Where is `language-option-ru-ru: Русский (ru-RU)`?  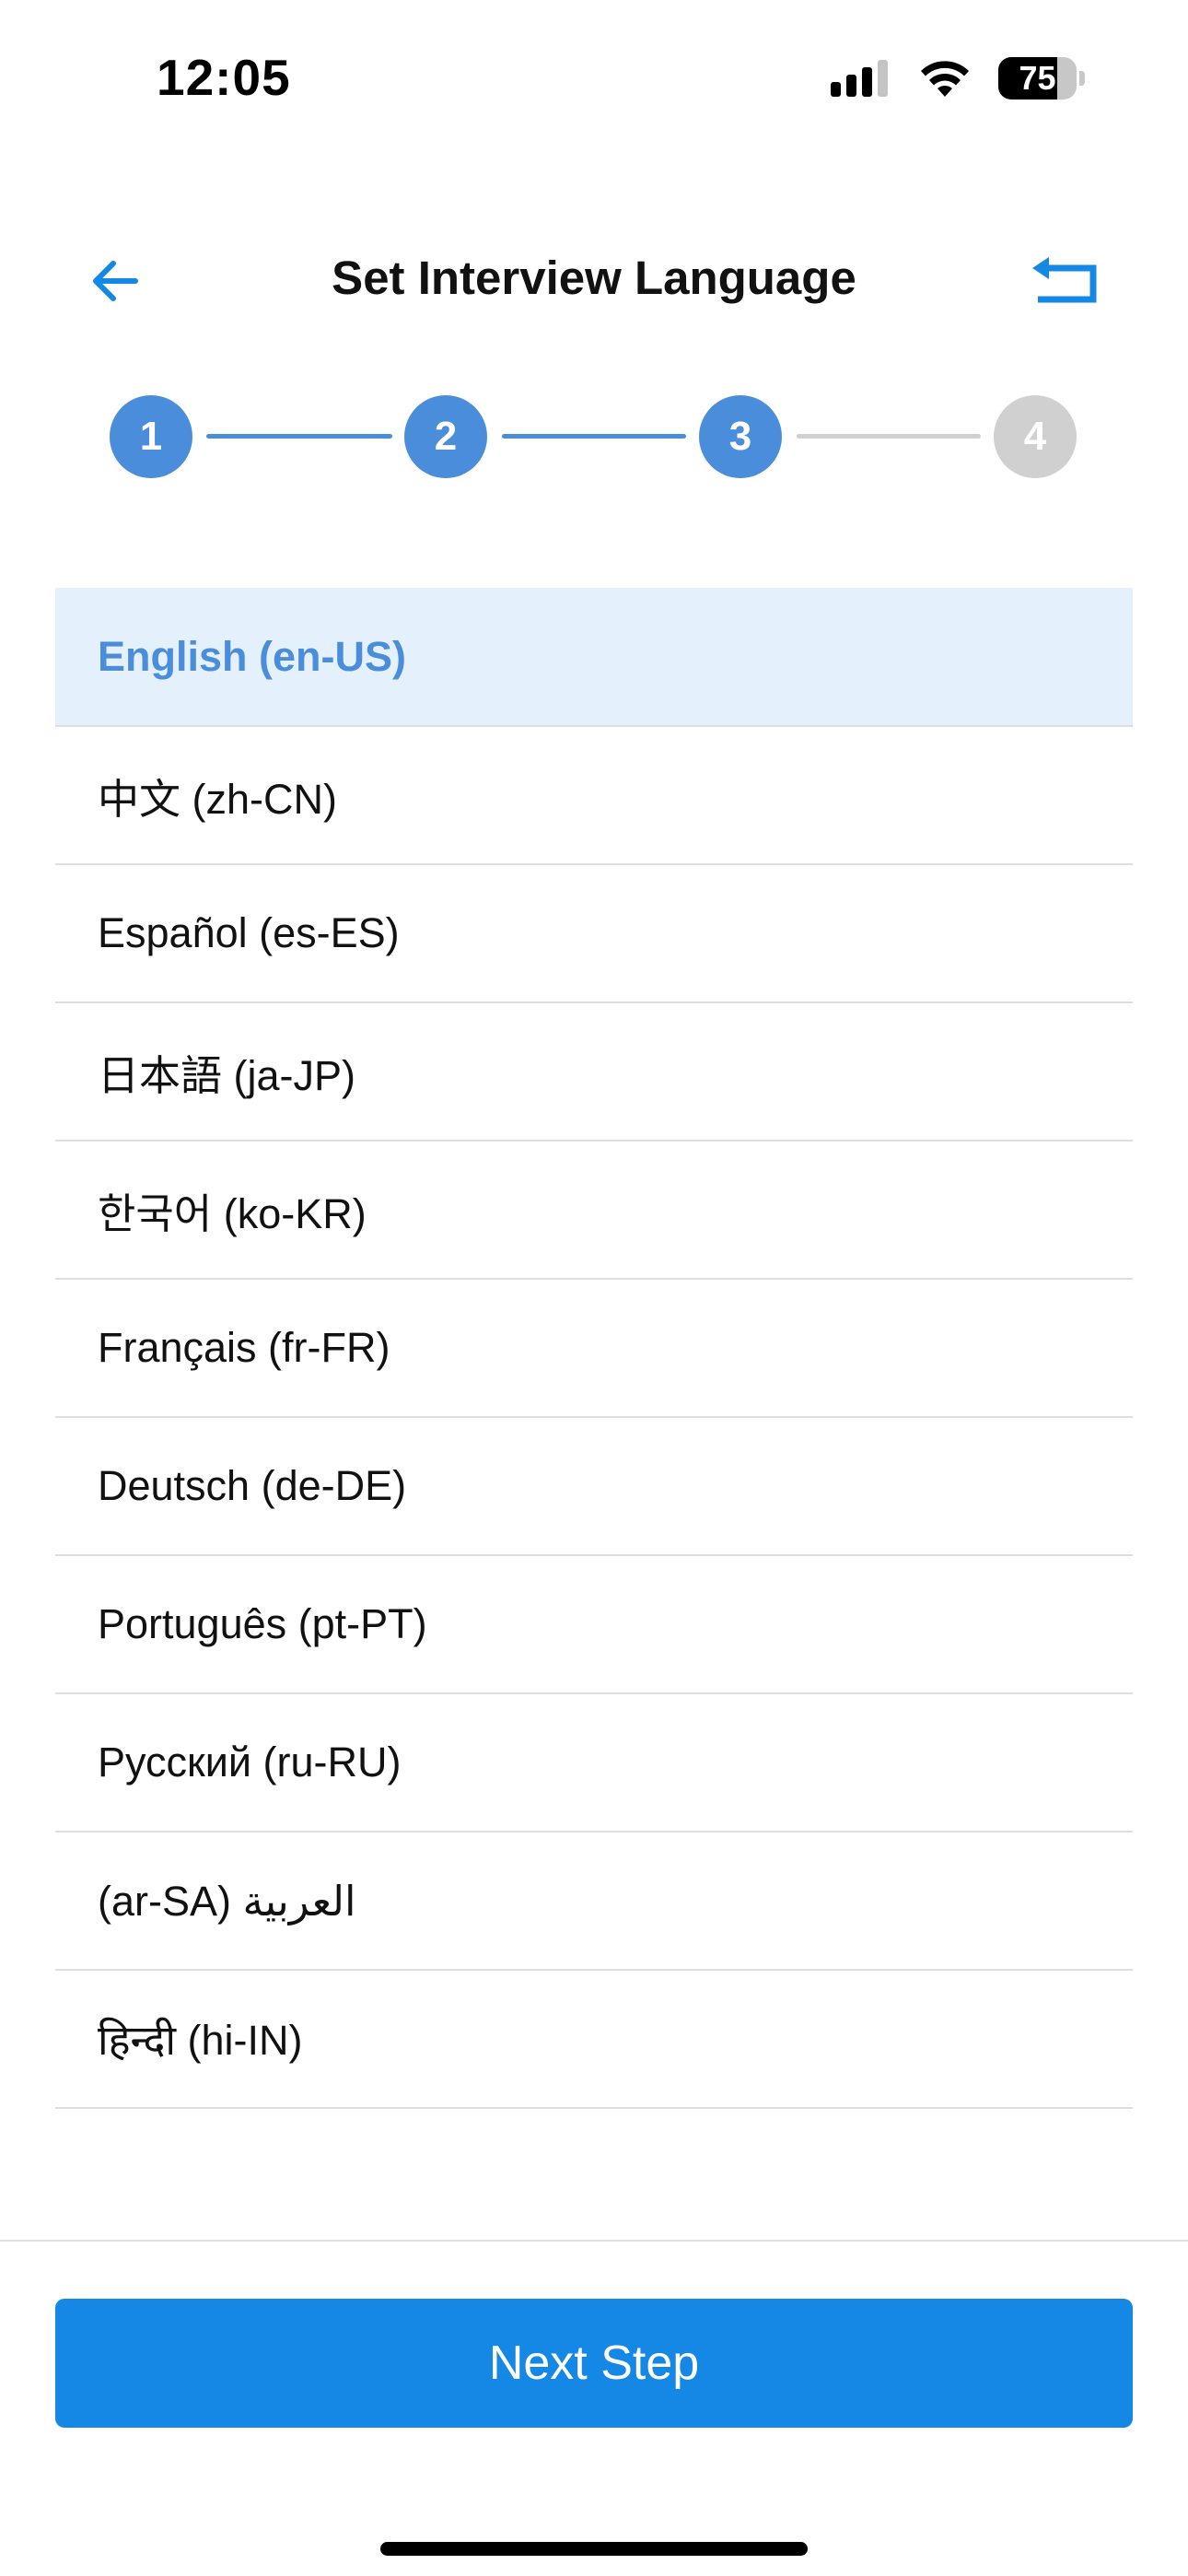
language-option-ru-ru: Русский (ru-RU) is located at coordinates (594, 1763).